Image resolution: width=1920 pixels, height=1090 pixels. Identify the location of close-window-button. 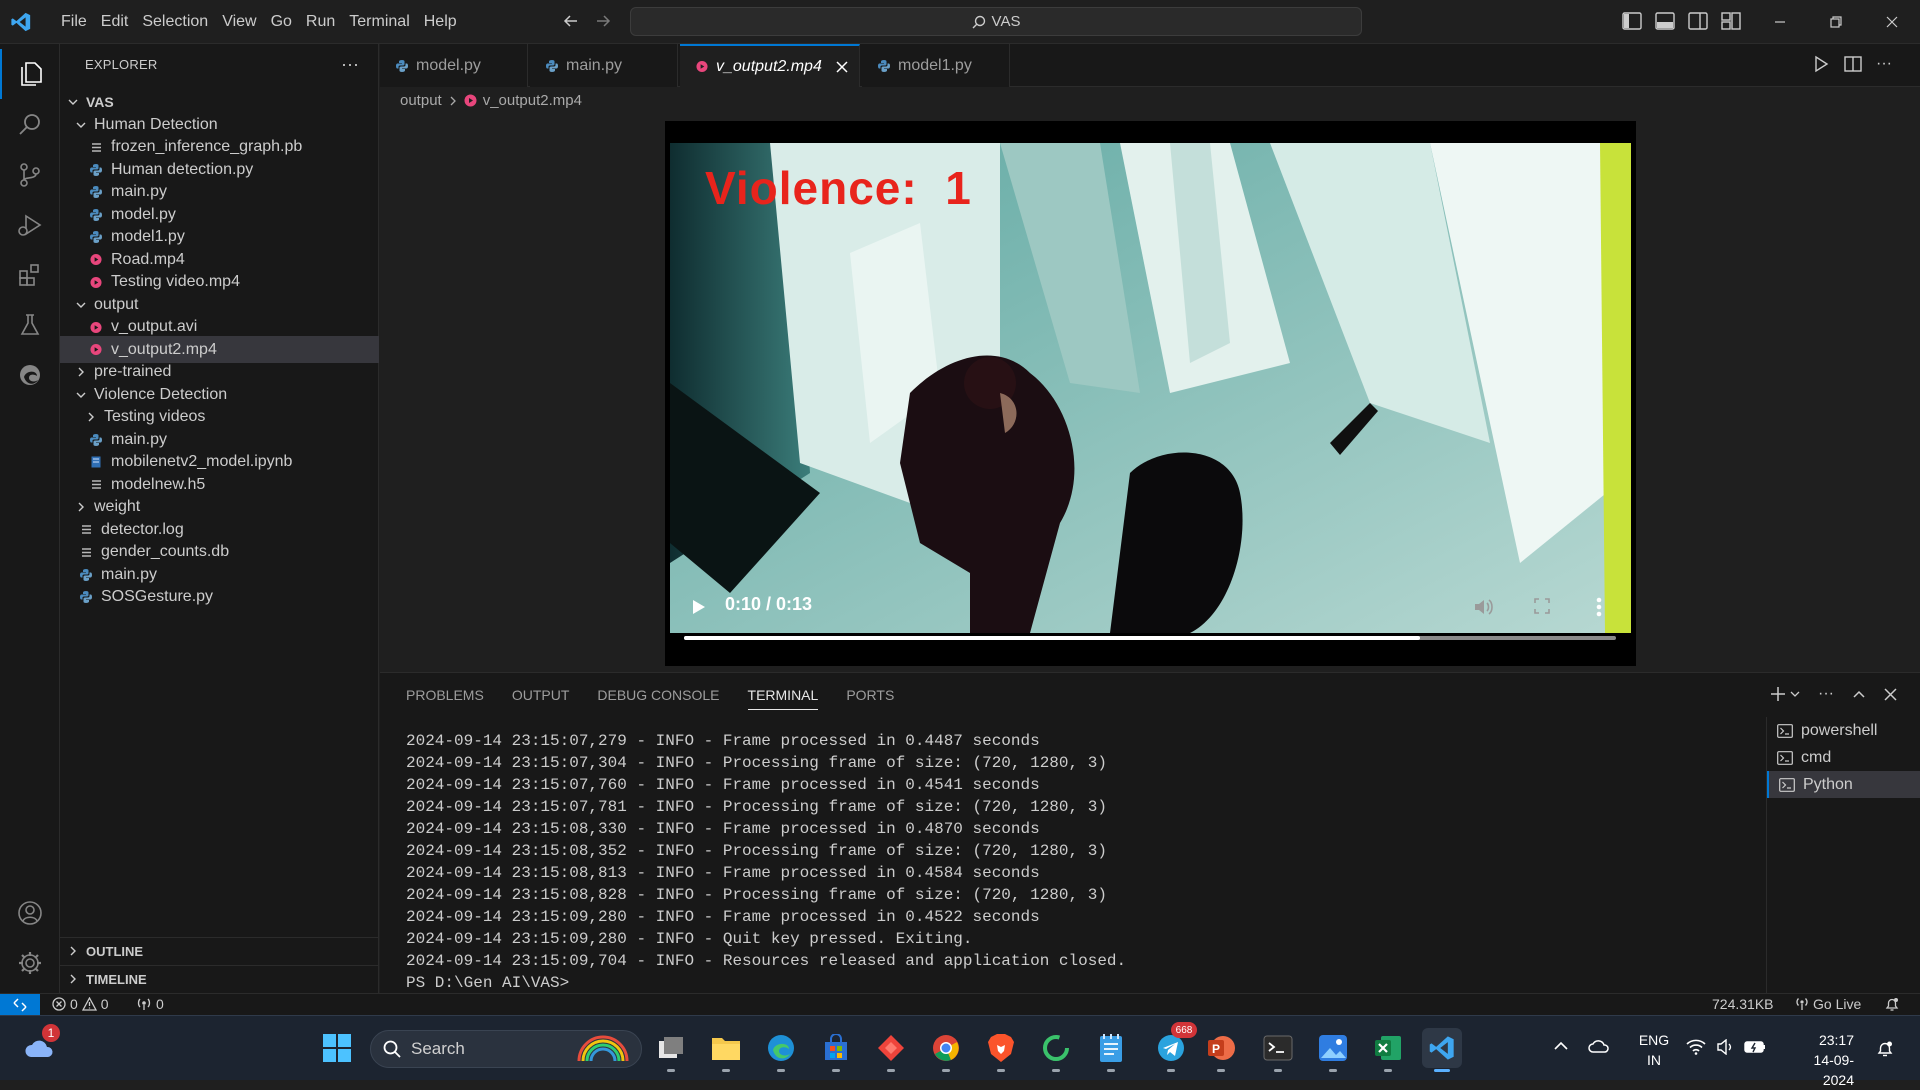
(1892, 22).